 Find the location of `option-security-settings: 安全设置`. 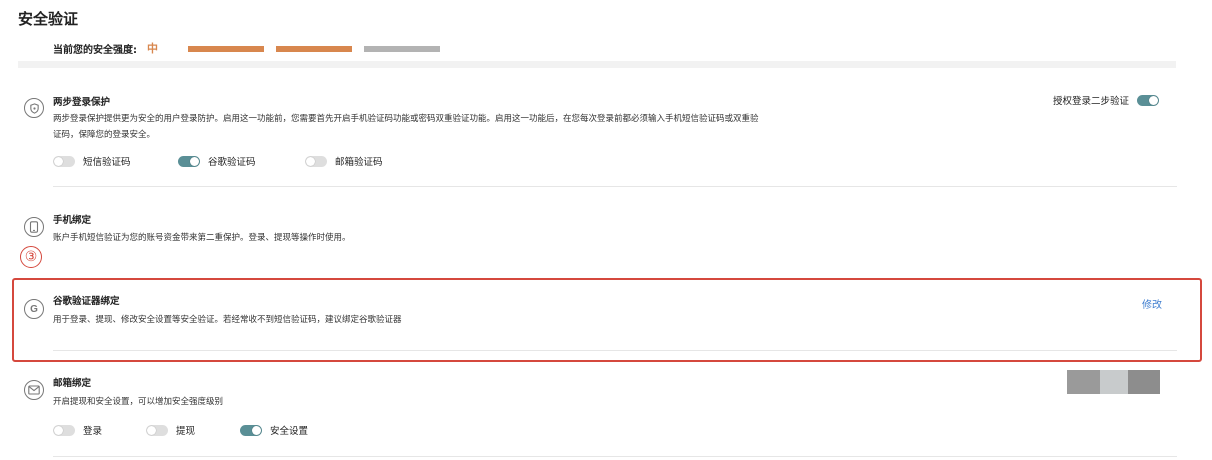

option-security-settings: 安全设置 is located at coordinates (274, 430).